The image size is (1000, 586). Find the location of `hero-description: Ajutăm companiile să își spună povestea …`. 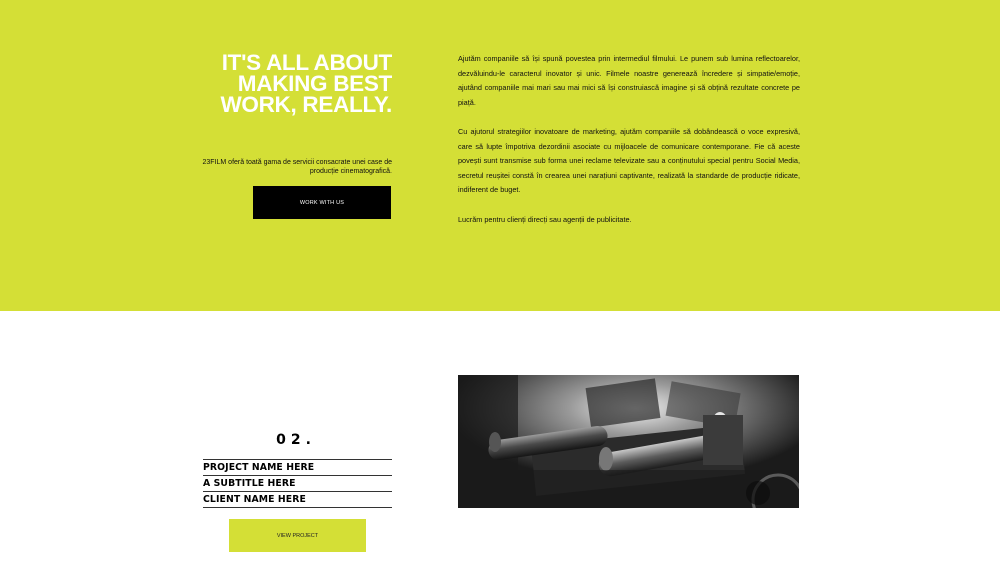

hero-description: Ajutăm companiile să își spună povestea … is located at coordinates (629, 147).